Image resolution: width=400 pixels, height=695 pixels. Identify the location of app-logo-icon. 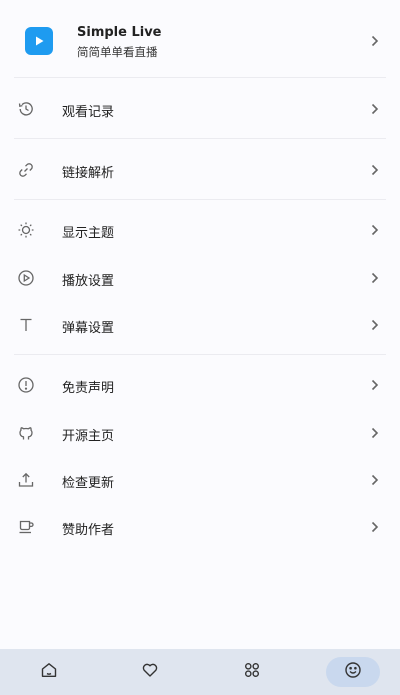
(39, 41).